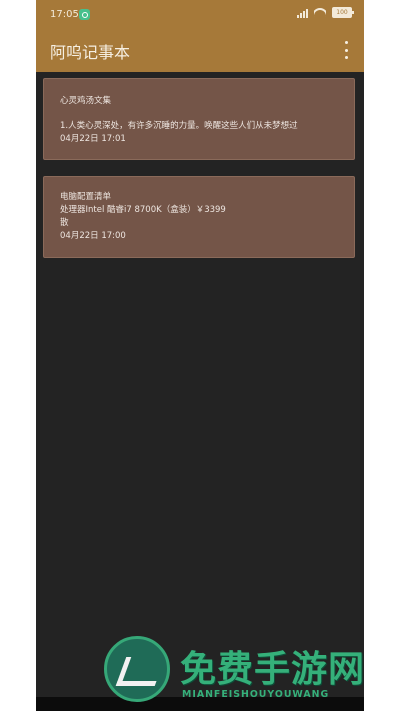 This screenshot has width=400, height=711. Describe the element at coordinates (179, 126) in the screenshot. I see `note-body: 1.人类心灵深处，有许多沉睡的力量。唤醒这些人们从未梦想过` at that location.